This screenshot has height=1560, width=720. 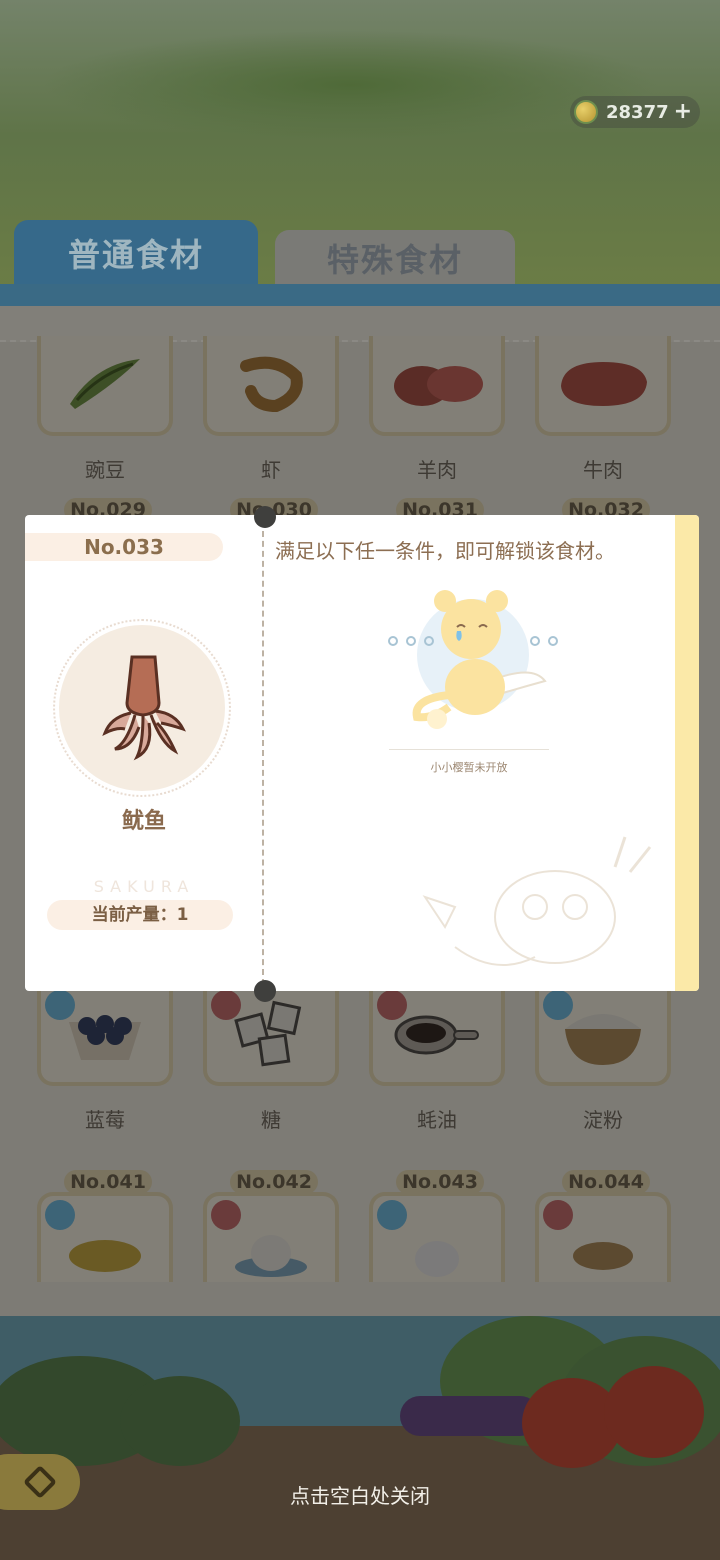 What do you see at coordinates (469, 767) in the screenshot?
I see `mascot-caption: 小小樱暂未开放` at bounding box center [469, 767].